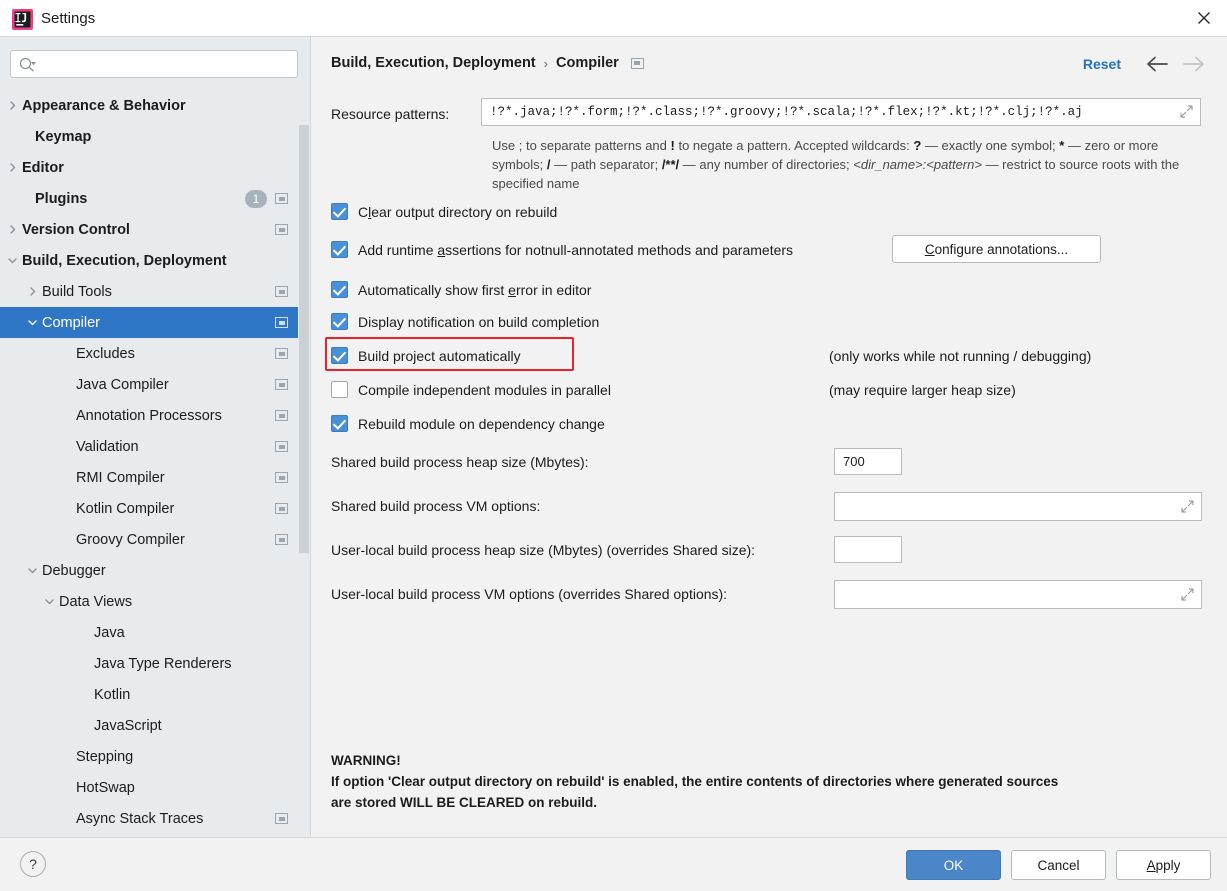 This screenshot has height=891, width=1227. What do you see at coordinates (63, 136) in the screenshot?
I see `sidebar-item-label: Keymap` at bounding box center [63, 136].